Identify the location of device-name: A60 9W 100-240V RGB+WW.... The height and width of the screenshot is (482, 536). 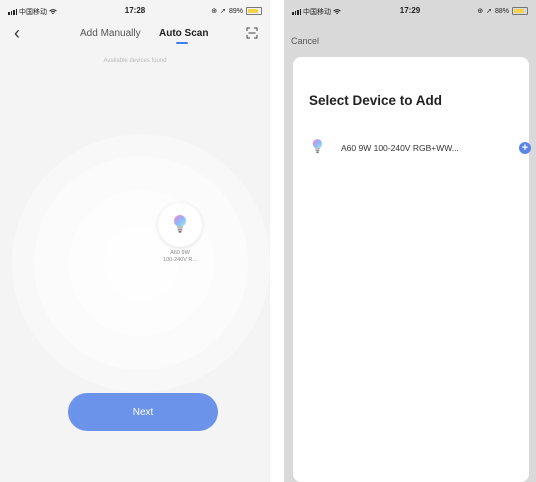
(400, 148).